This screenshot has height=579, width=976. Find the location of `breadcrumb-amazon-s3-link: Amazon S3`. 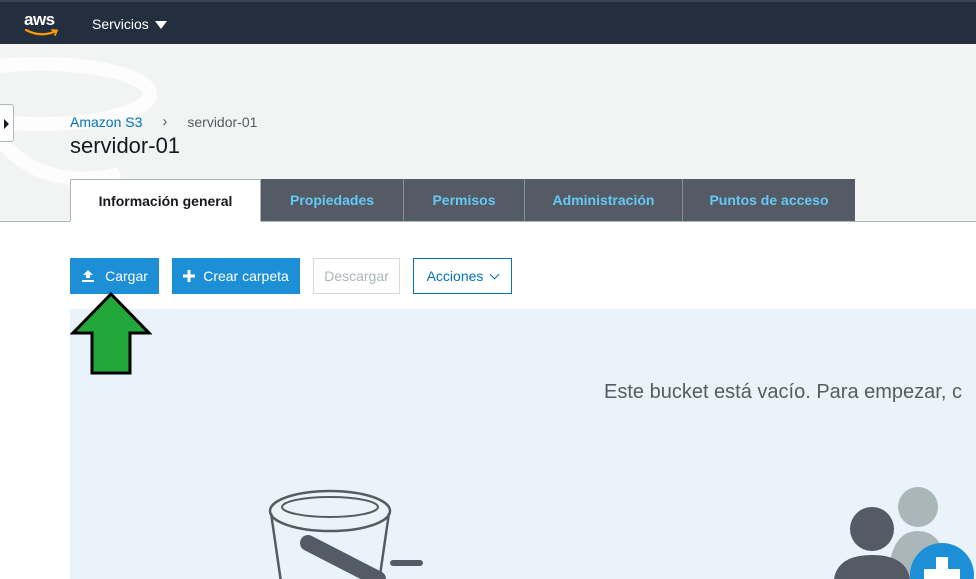

breadcrumb-amazon-s3-link: Amazon S3 is located at coordinates (106, 122).